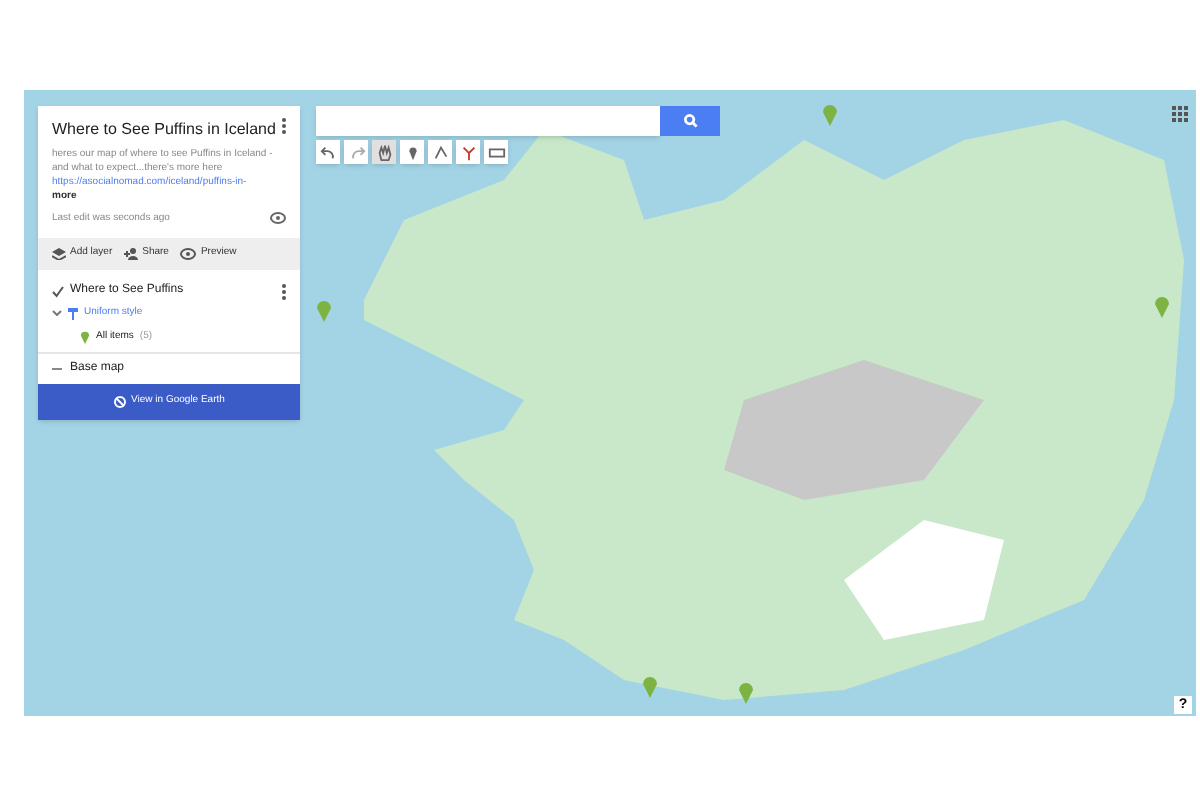 The height and width of the screenshot is (800, 1200). I want to click on line-tool-button, so click(440, 152).